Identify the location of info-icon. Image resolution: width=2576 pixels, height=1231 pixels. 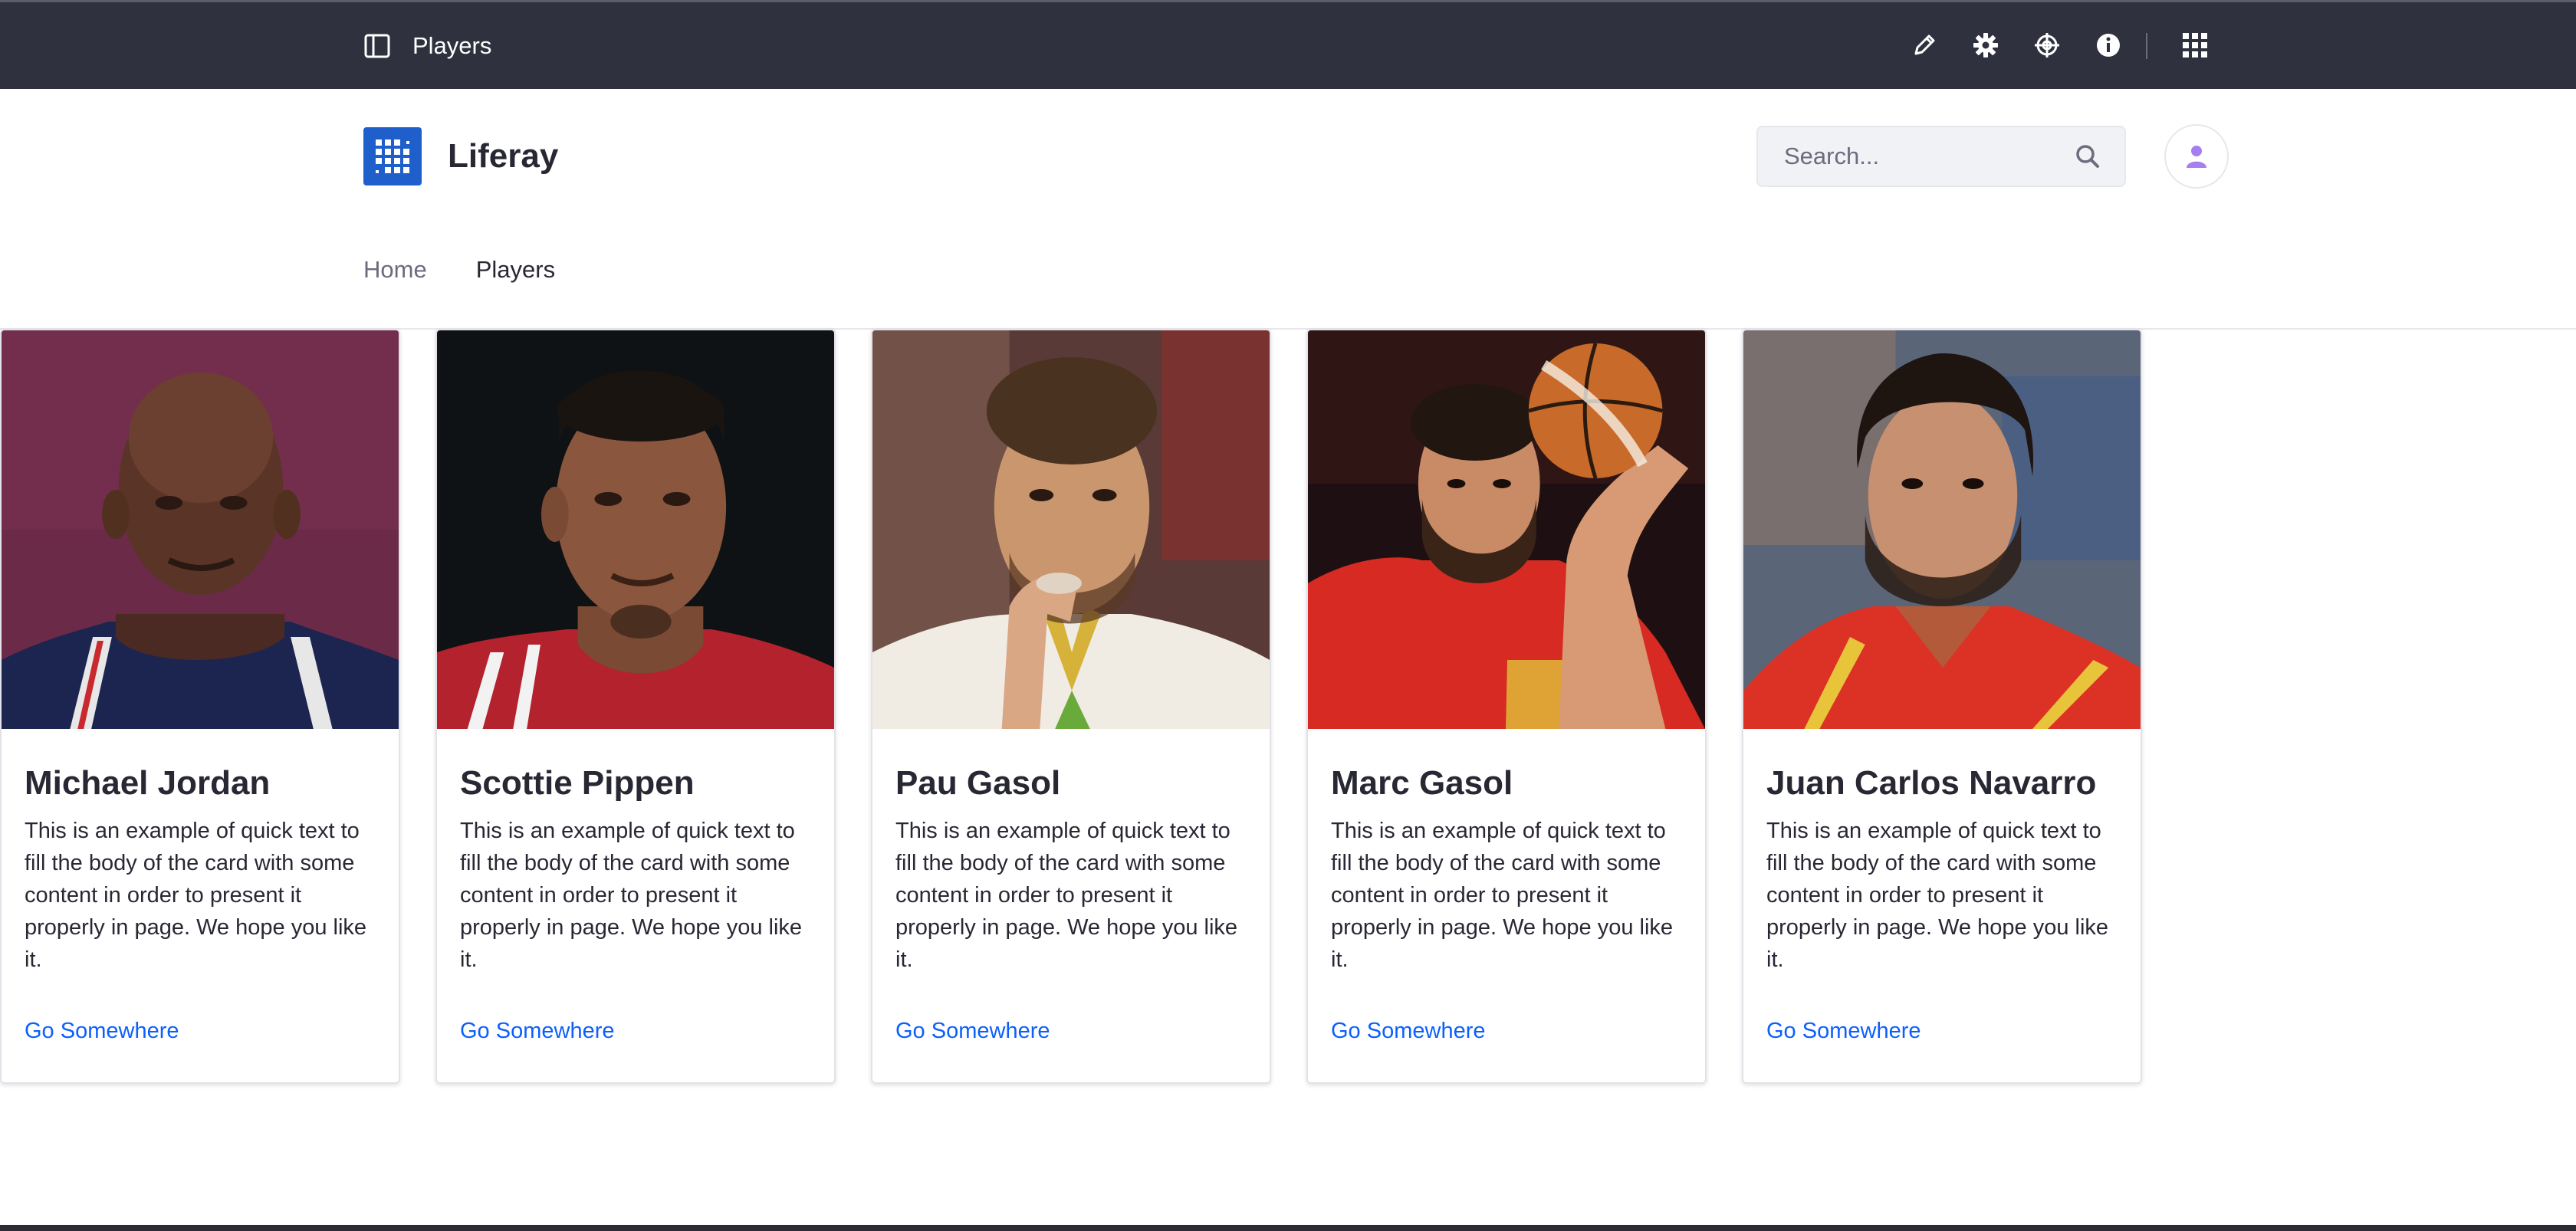
(2109, 45).